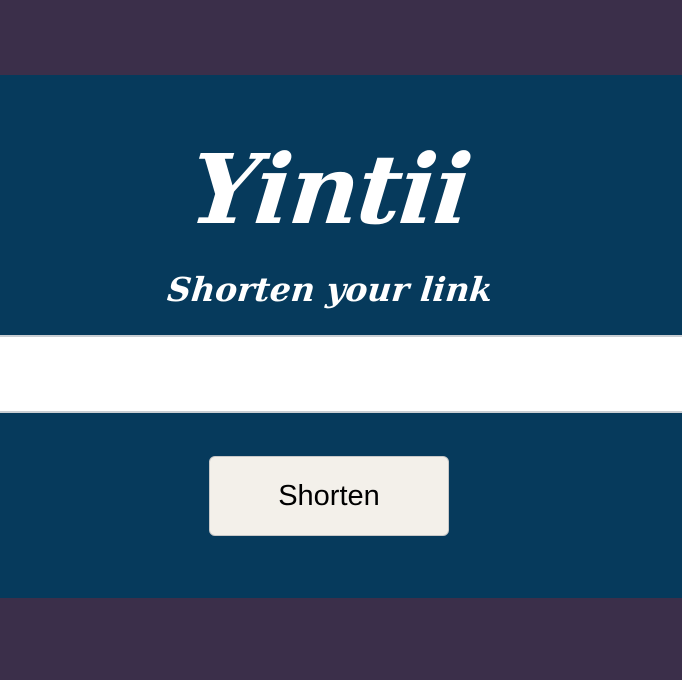 The height and width of the screenshot is (680, 682). I want to click on url-input, so click(341, 374).